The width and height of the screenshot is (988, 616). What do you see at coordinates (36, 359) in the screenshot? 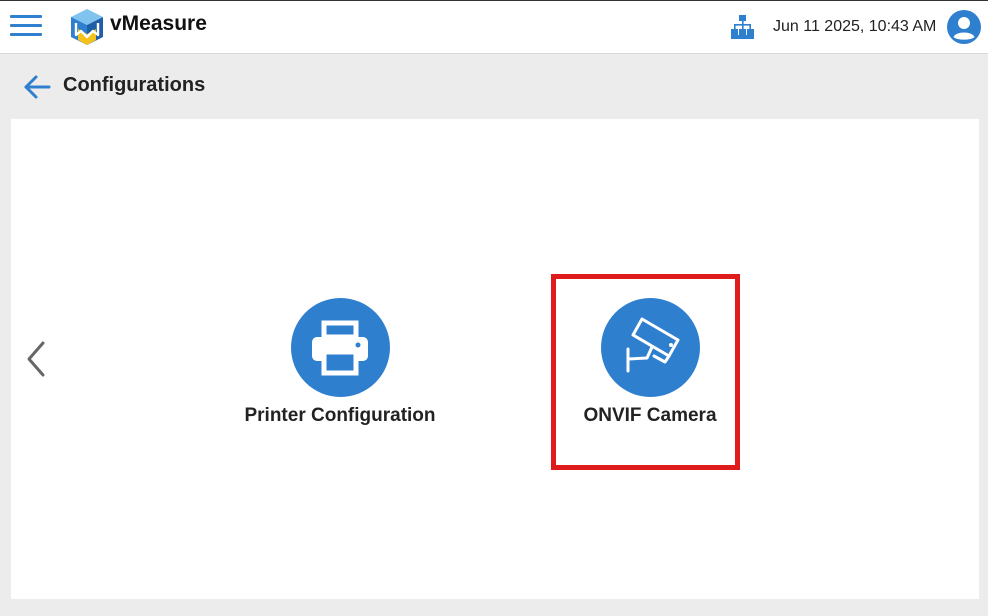
I see `chevron-left-icon` at bounding box center [36, 359].